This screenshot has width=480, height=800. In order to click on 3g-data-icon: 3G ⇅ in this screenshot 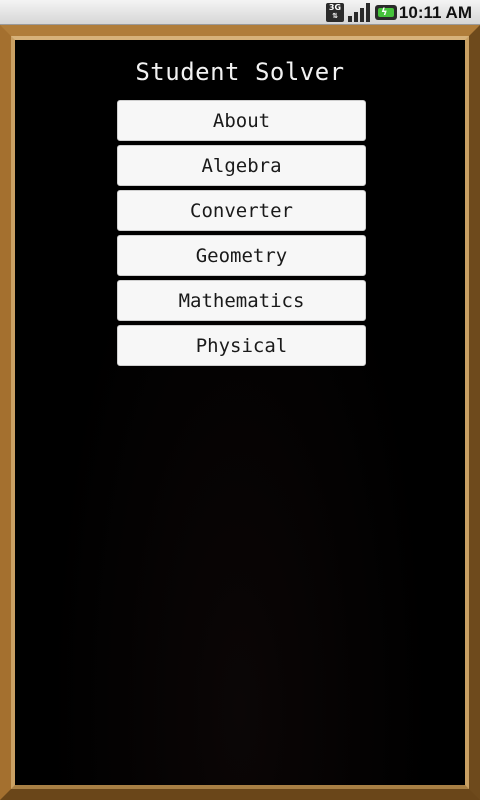, I will do `click(335, 12)`.